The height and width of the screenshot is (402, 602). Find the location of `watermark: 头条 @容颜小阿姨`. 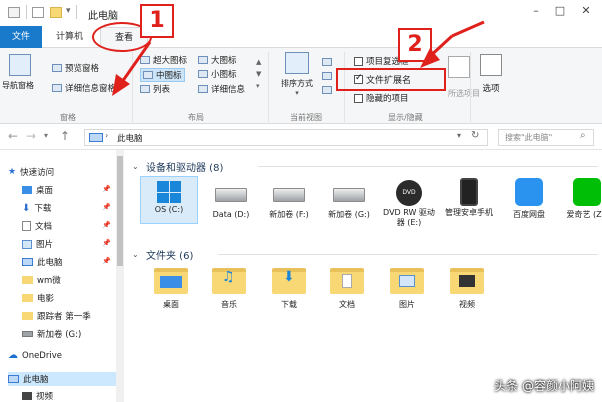

watermark: 头条 @容颜小阿姨 is located at coordinates (544, 386).